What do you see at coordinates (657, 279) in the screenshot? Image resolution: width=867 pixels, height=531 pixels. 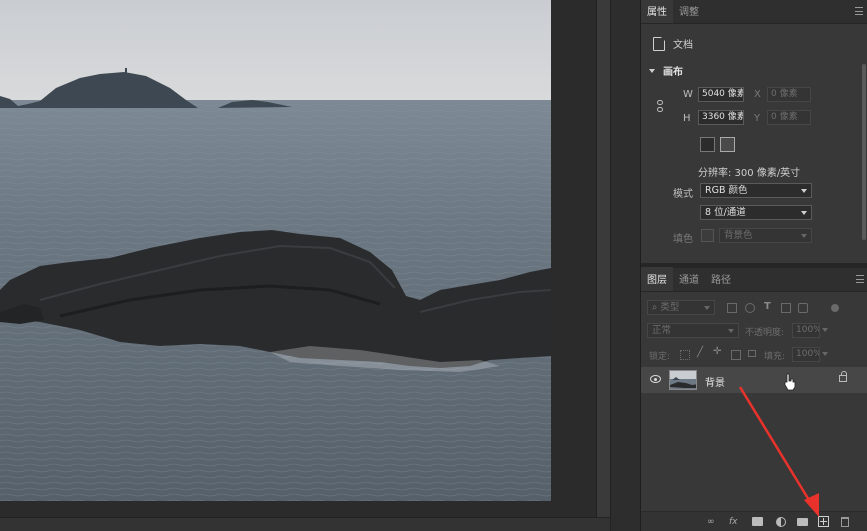 I see `tab-layers: 图层` at bounding box center [657, 279].